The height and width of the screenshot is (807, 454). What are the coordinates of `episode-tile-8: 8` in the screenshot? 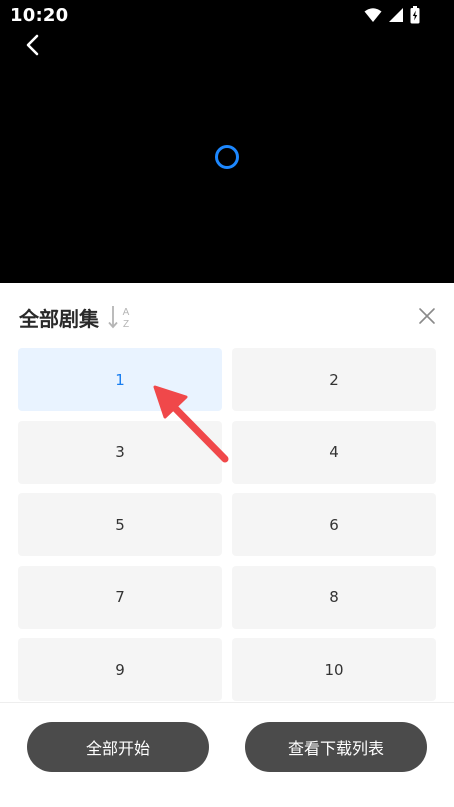 It's located at (334, 597).